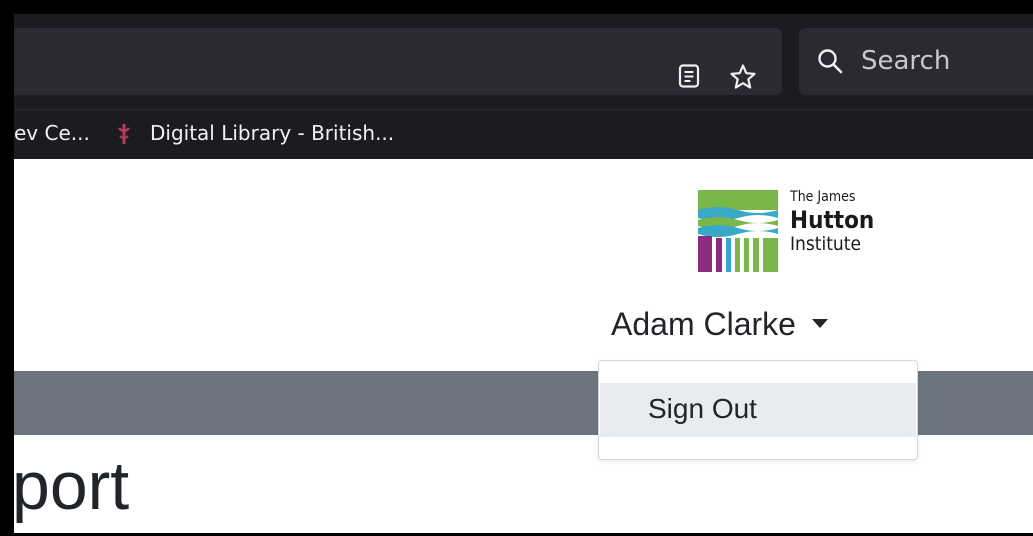 This screenshot has width=1033, height=536. Describe the element at coordinates (823, 197) in the screenshot. I see `logo-line-the-james: The James` at that location.